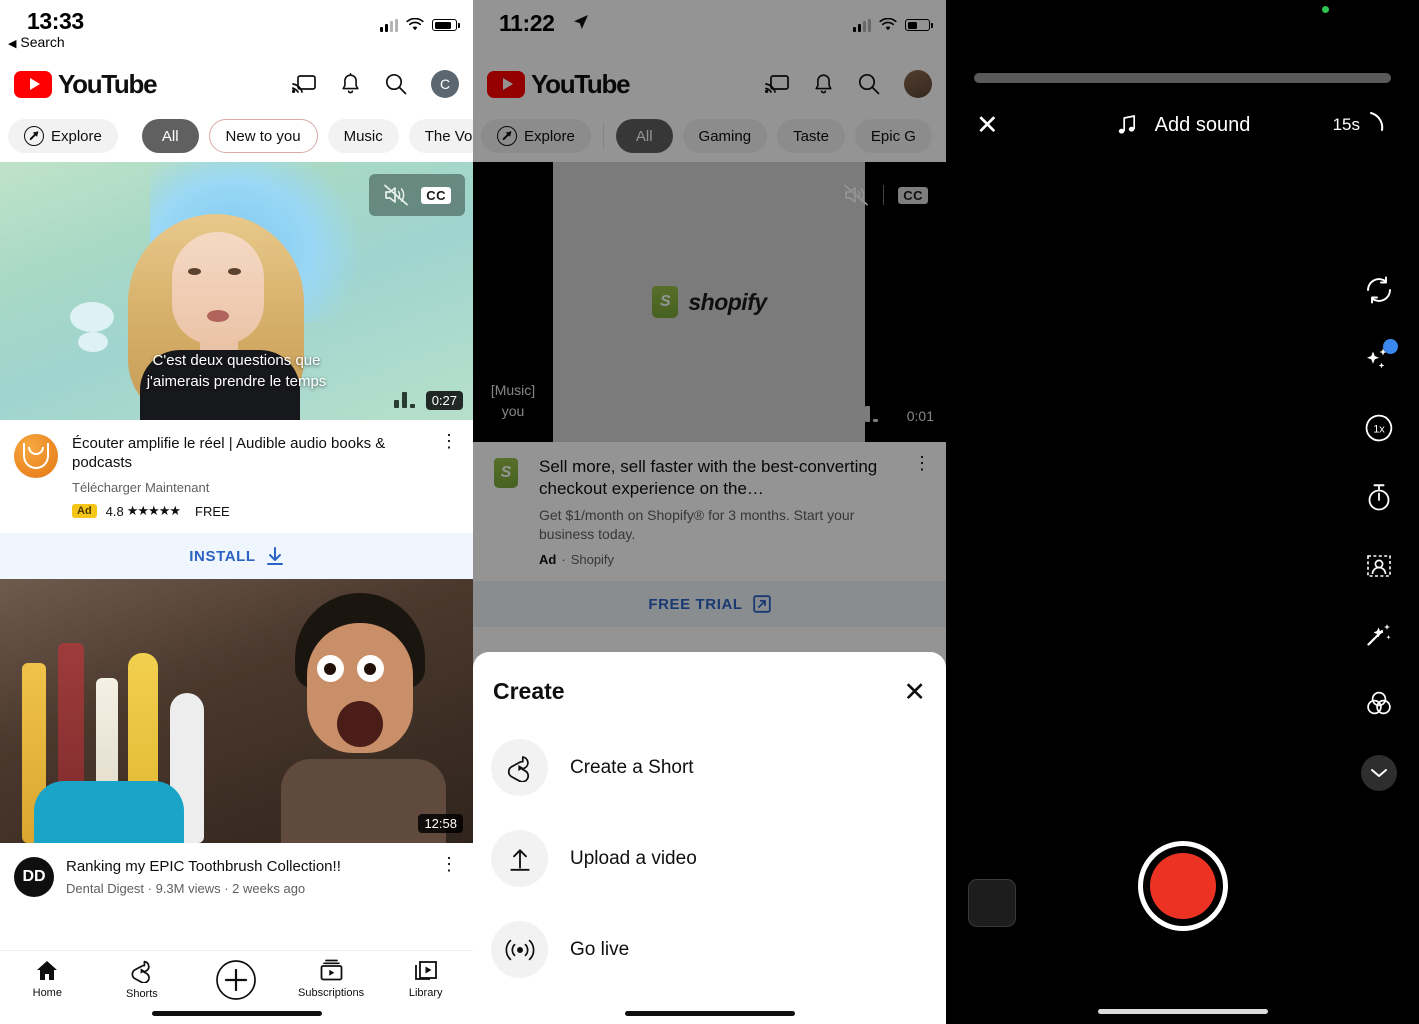  I want to click on filters-icon, so click(1379, 704).